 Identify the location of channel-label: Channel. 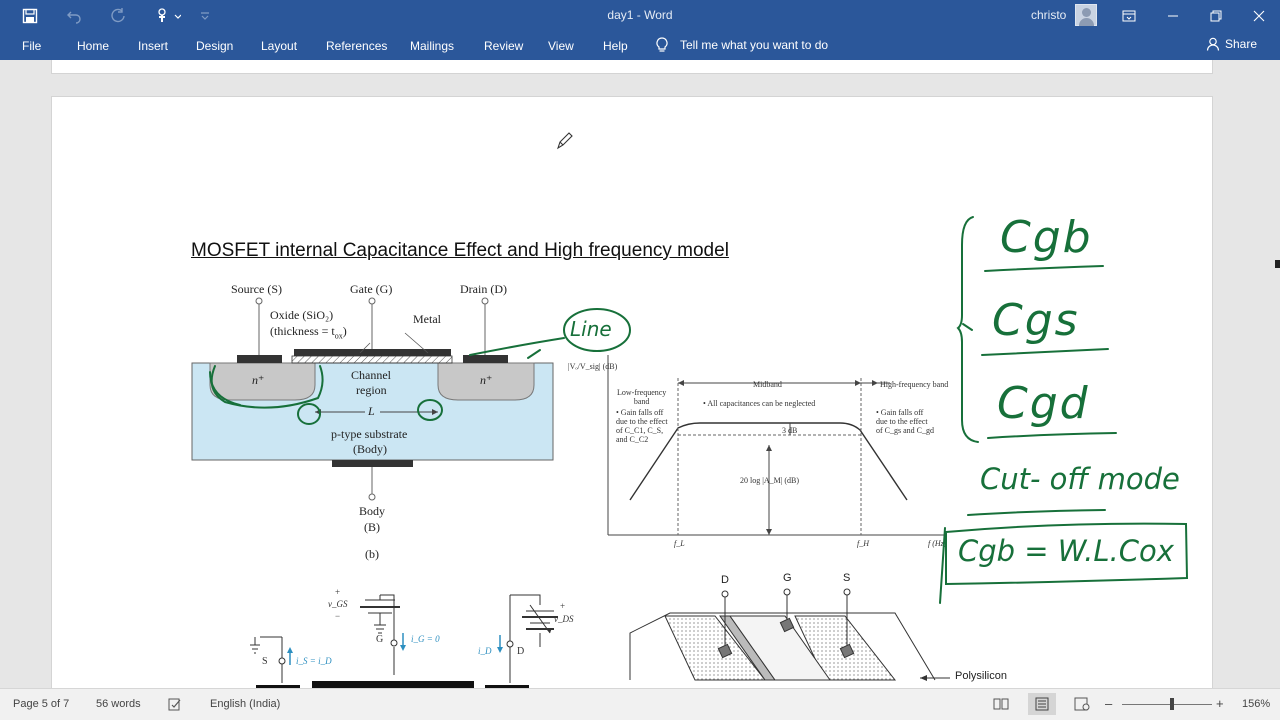
(371, 375).